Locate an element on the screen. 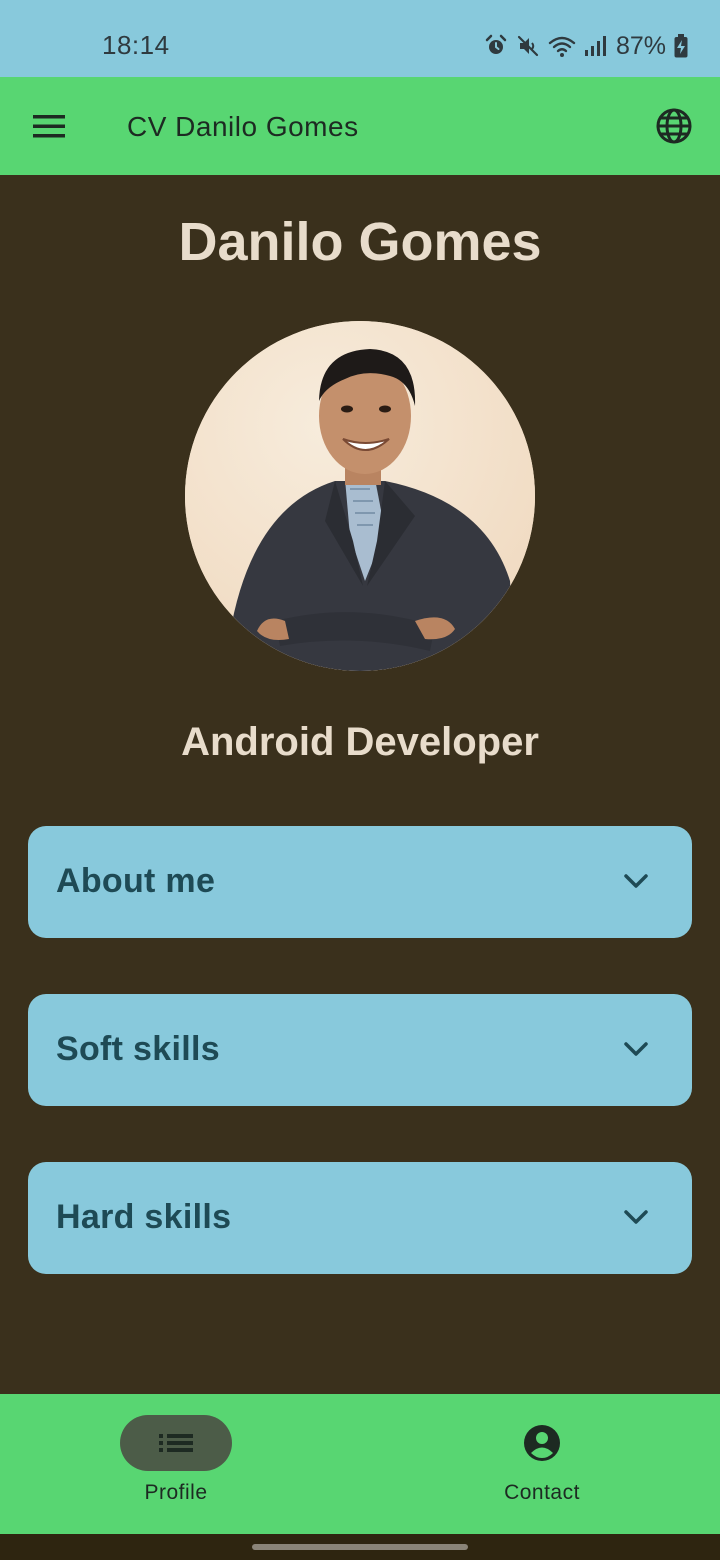 This screenshot has height=1560, width=720. nav-item-profile: Profile is located at coordinates (180, 1464).